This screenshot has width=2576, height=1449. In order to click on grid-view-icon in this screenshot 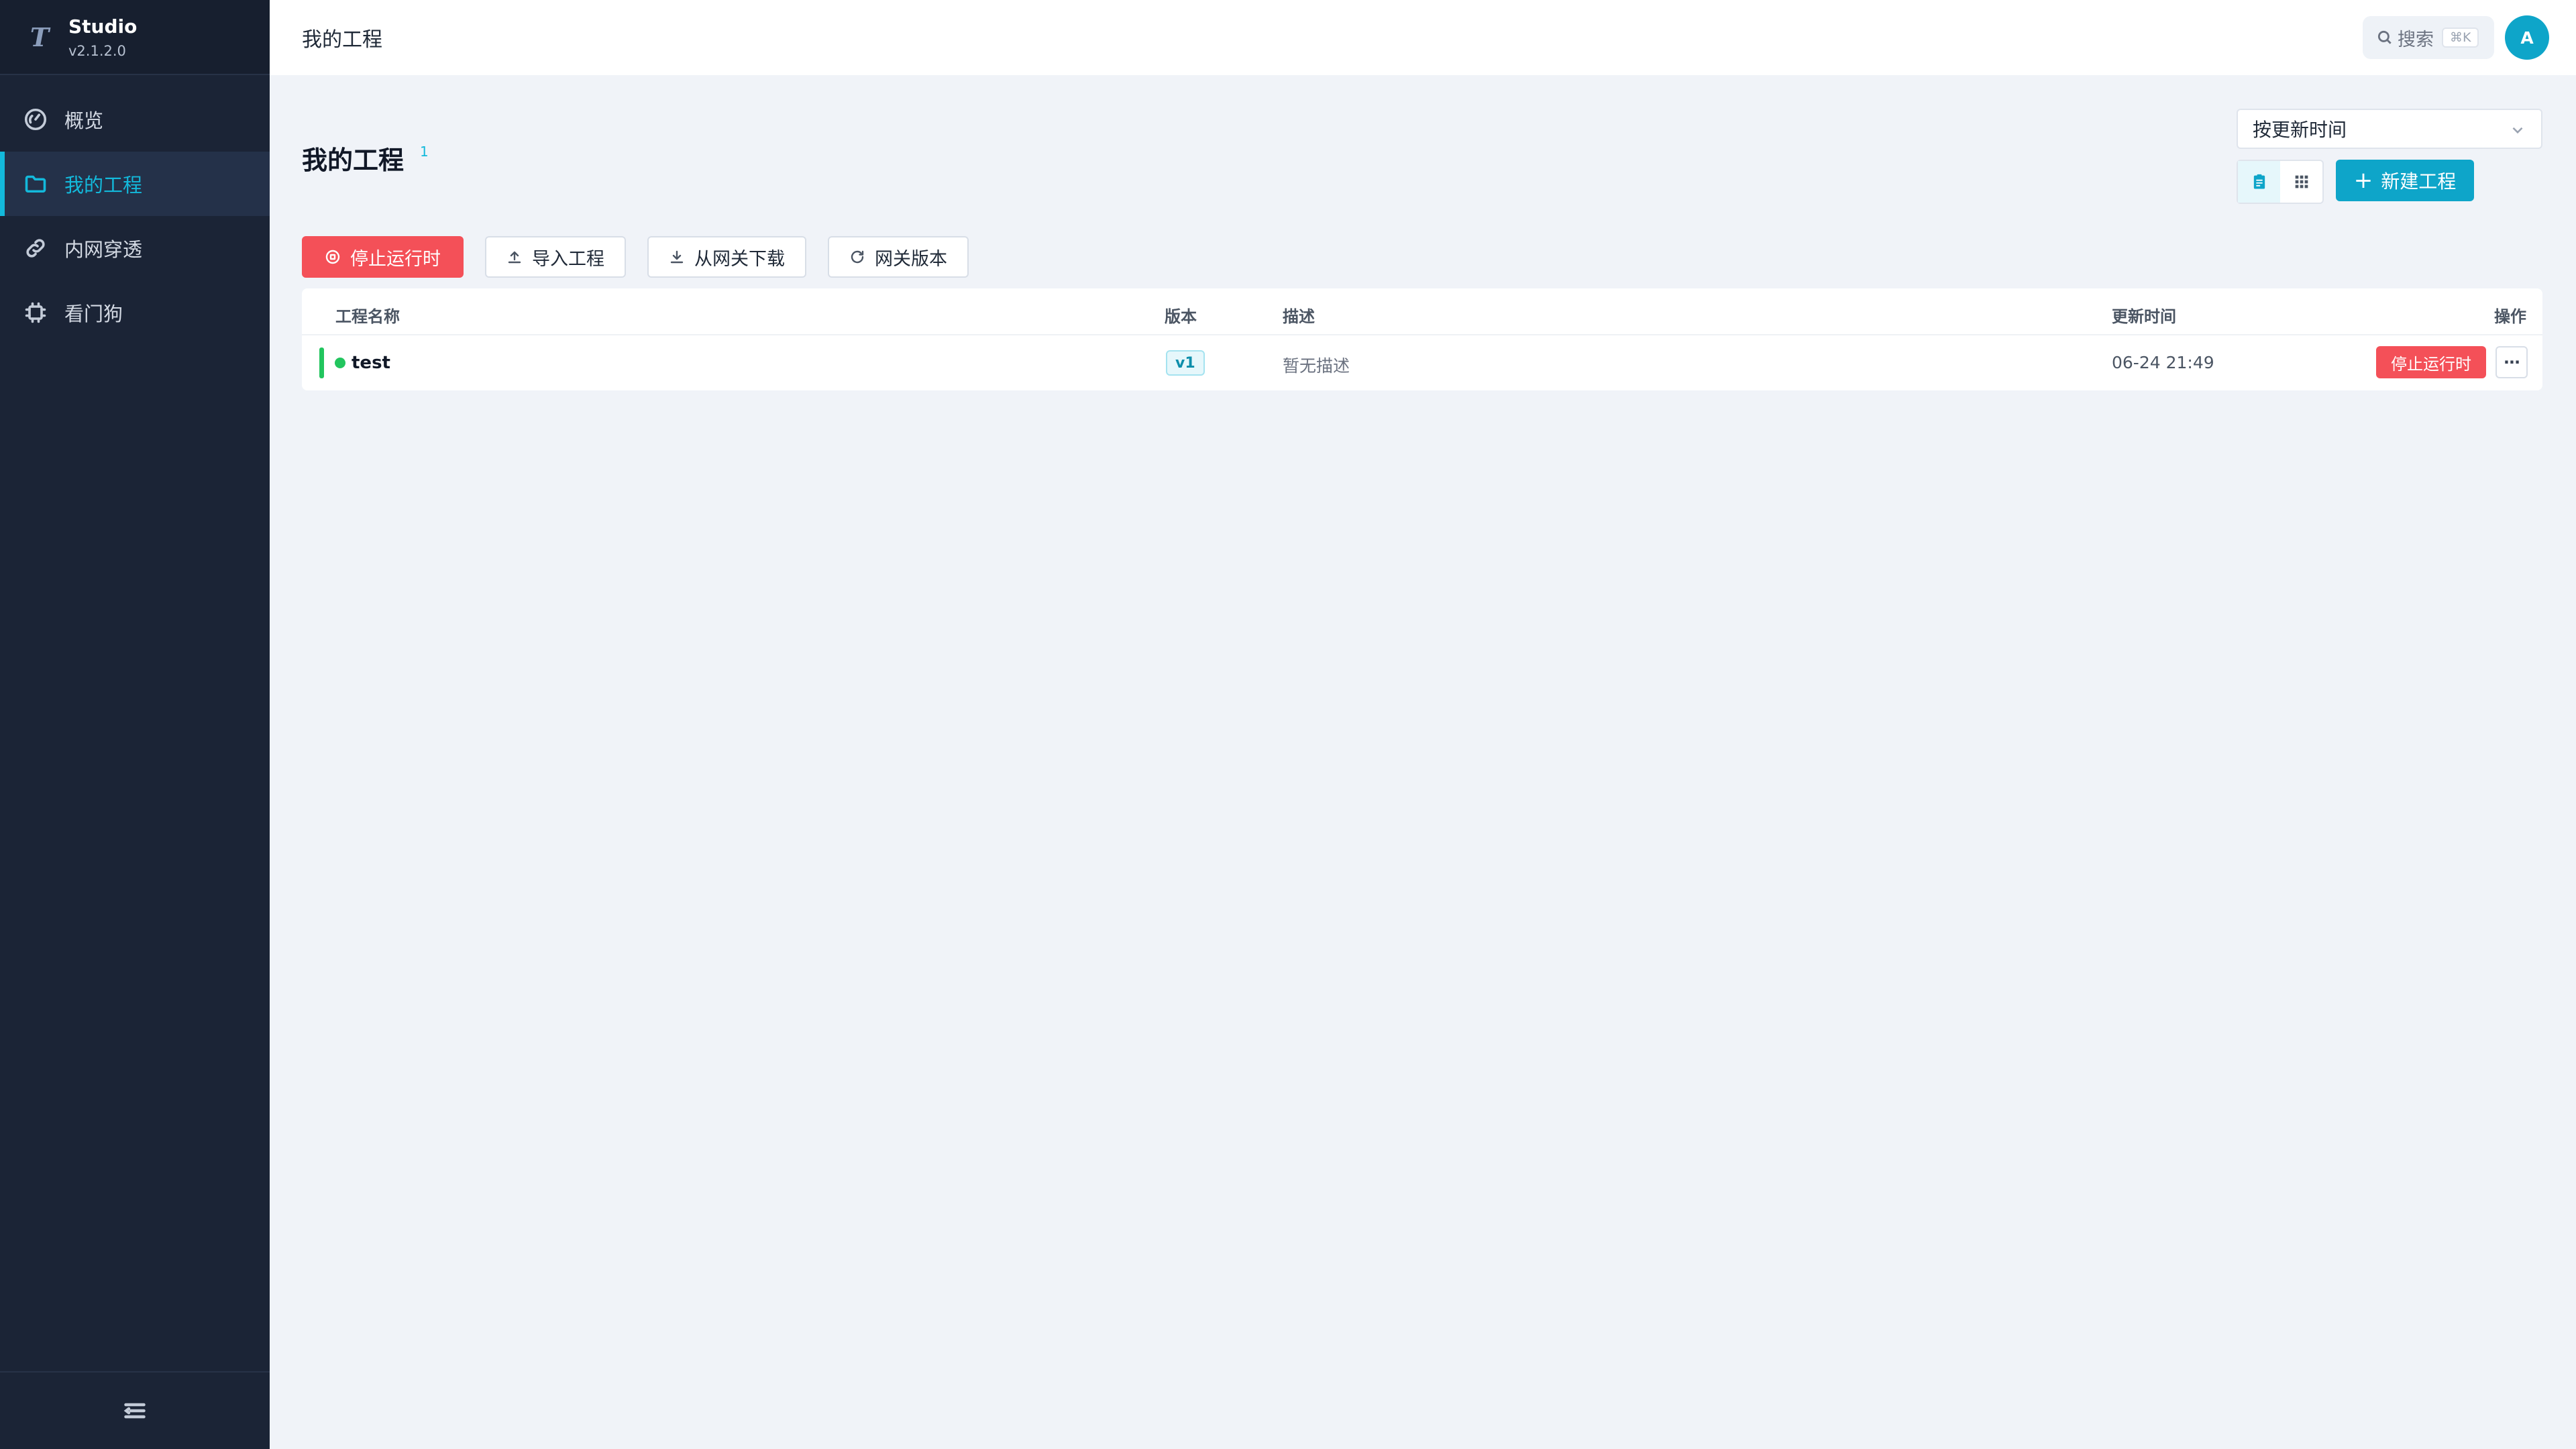, I will do `click(2301, 182)`.